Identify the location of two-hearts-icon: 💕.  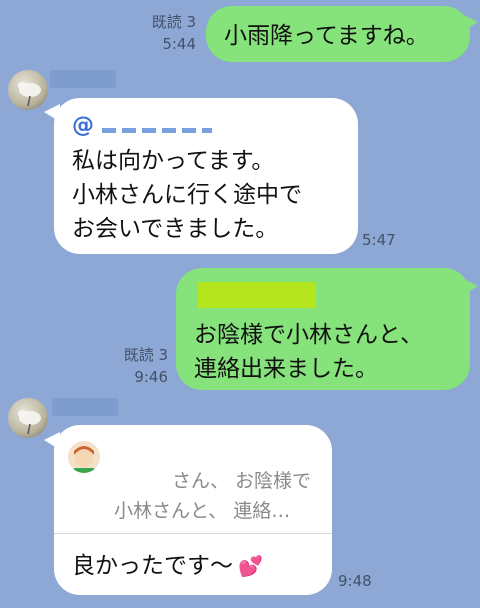
(250, 566).